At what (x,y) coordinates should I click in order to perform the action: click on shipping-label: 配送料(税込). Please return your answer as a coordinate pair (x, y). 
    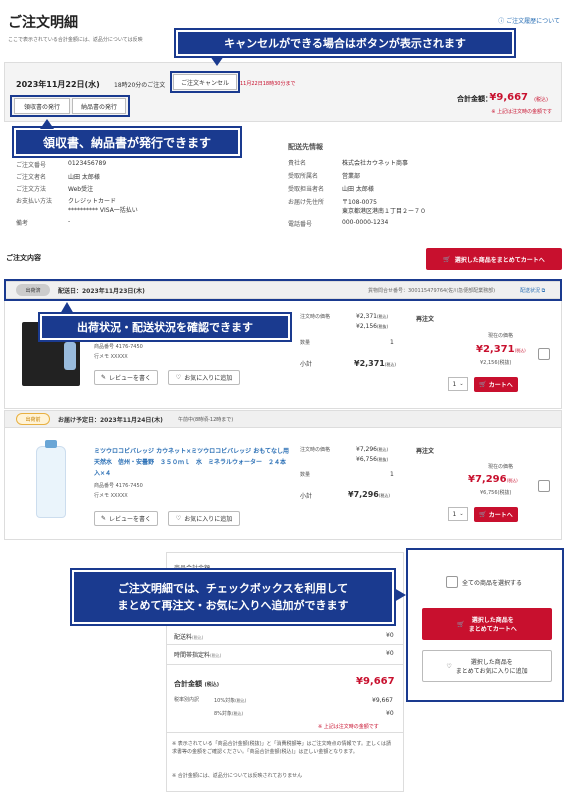
    Looking at the image, I should click on (188, 636).